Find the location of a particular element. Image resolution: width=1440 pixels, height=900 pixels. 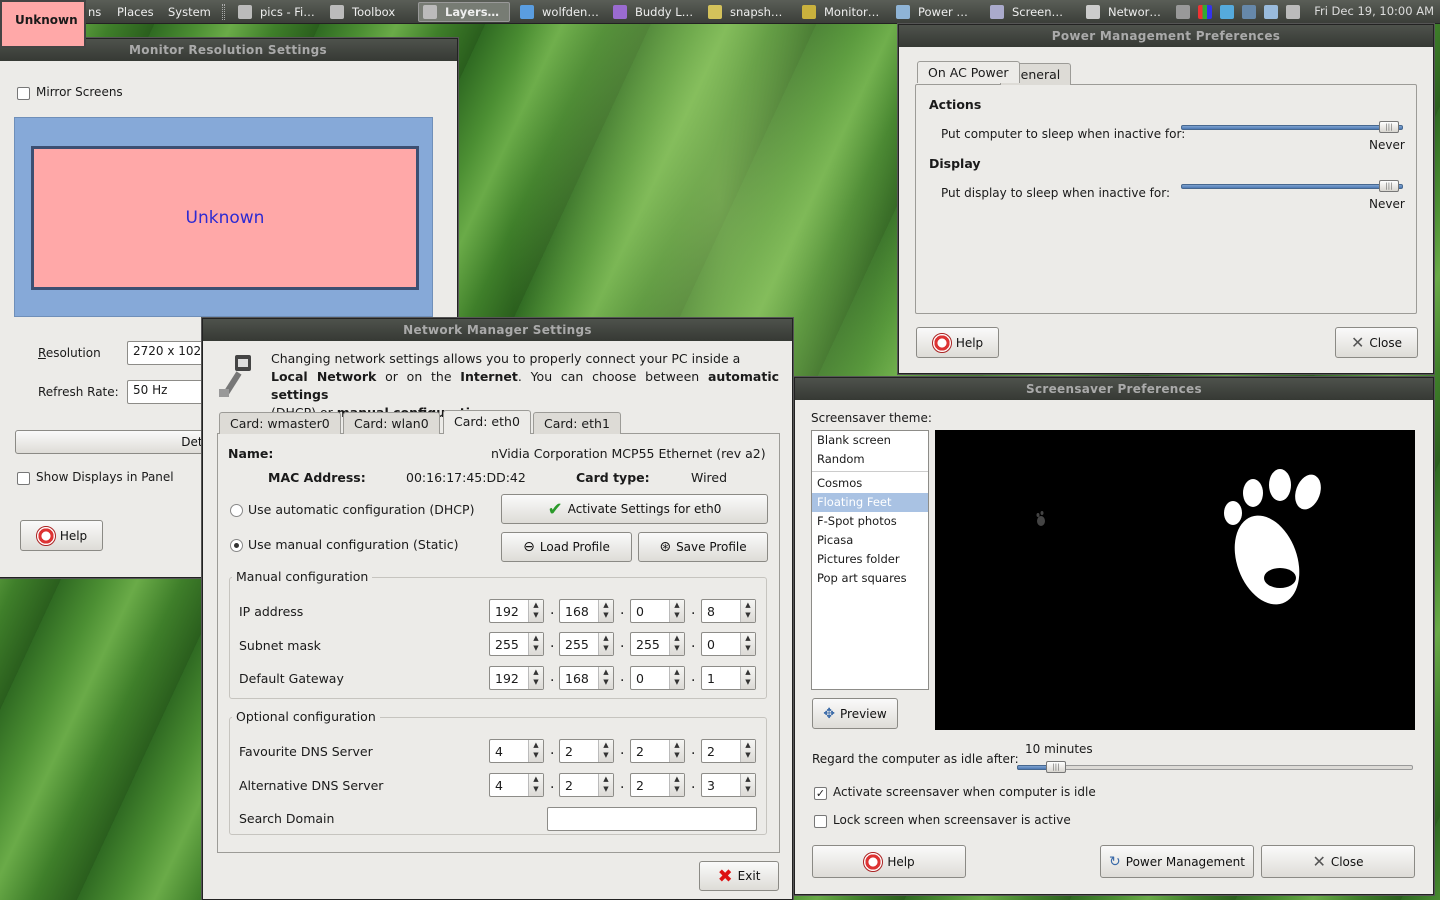

tab-card-wmaster0: Card: wmaster0 is located at coordinates (280, 423).